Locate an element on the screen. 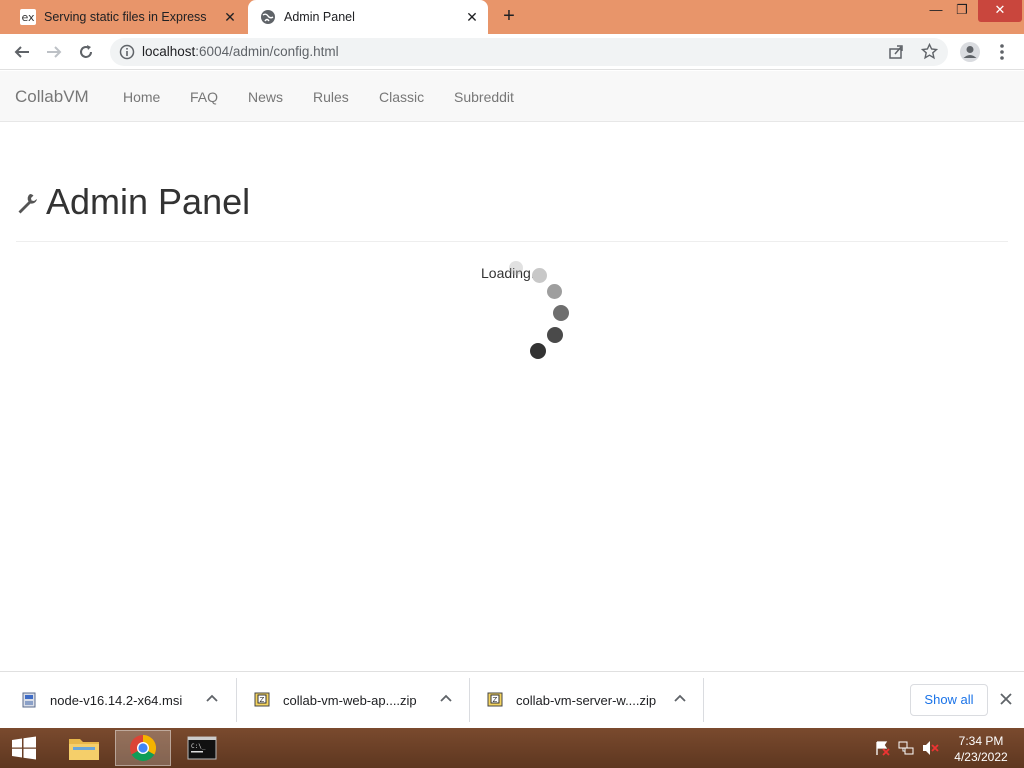 The image size is (1024, 768). new-tab-button: + is located at coordinates (509, 16).